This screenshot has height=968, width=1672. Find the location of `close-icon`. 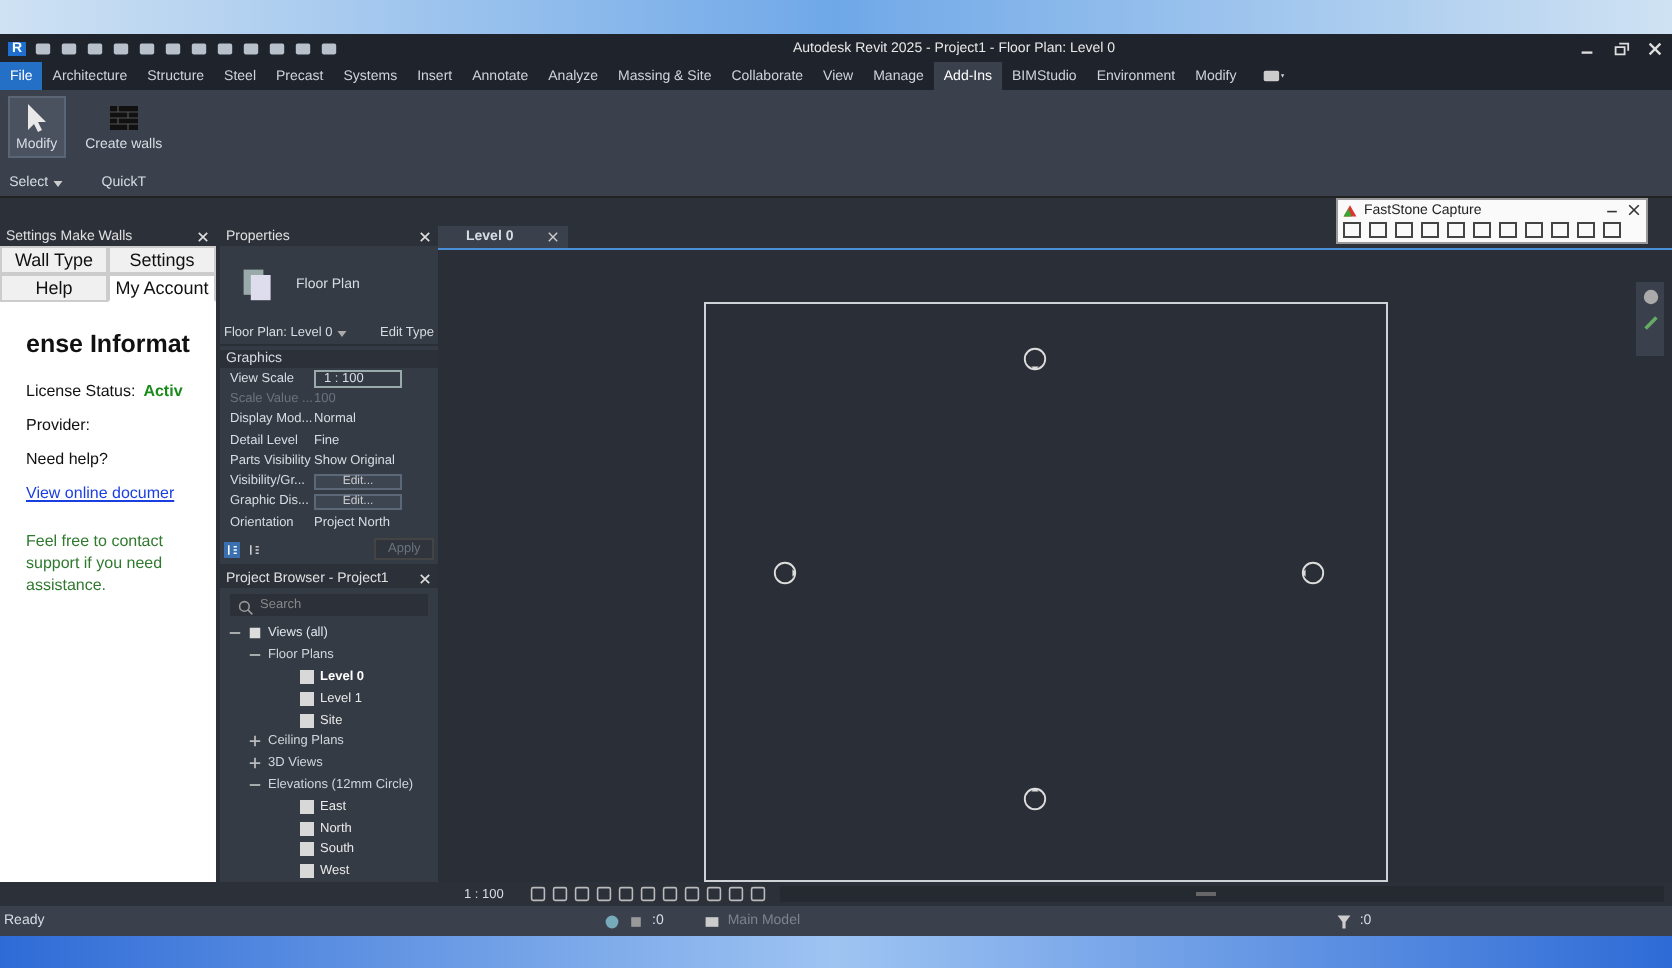

close-icon is located at coordinates (1634, 210).